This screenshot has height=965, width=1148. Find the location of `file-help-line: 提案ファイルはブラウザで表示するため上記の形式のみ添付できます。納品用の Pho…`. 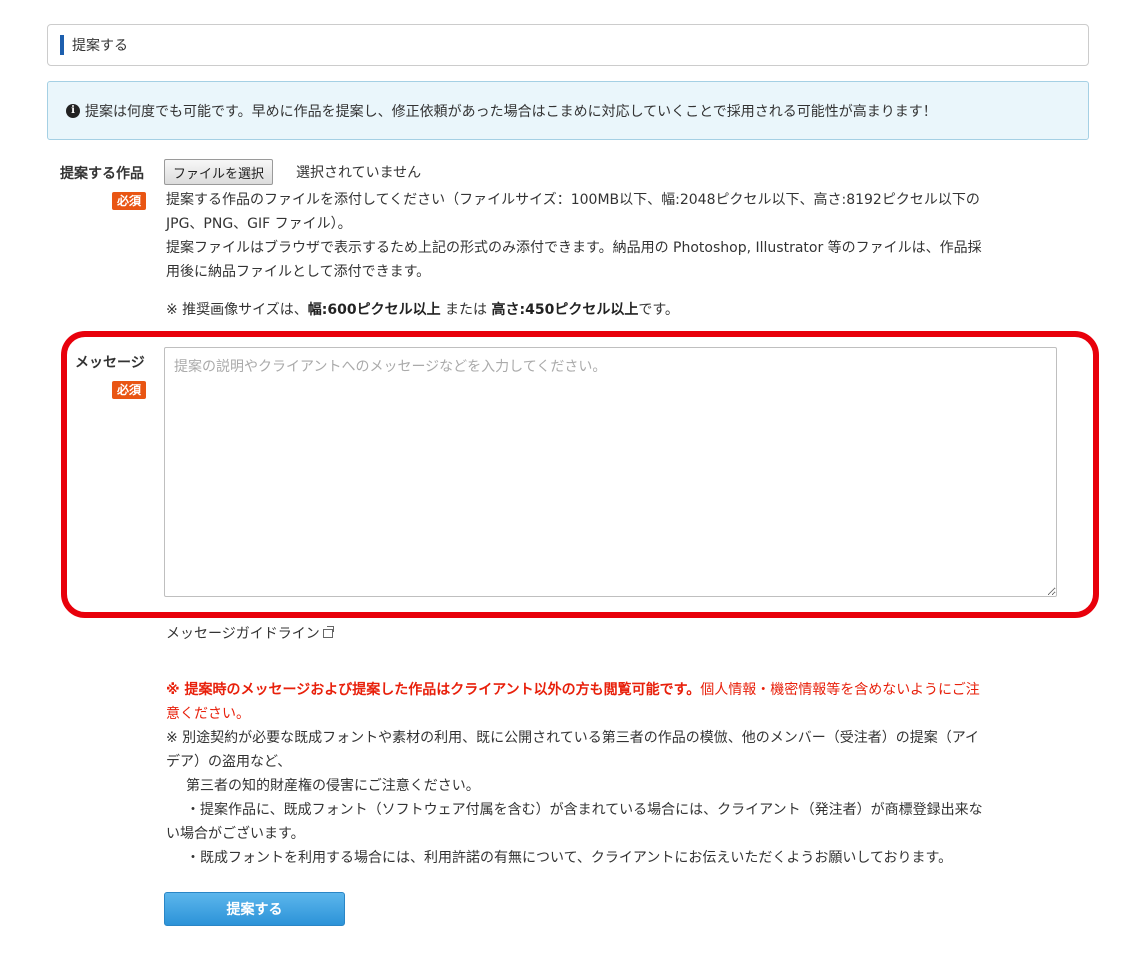

file-help-line: 提案ファイルはブラウザで表示するため上記の形式のみ添付できます。納品用の Pho… is located at coordinates (574, 248).